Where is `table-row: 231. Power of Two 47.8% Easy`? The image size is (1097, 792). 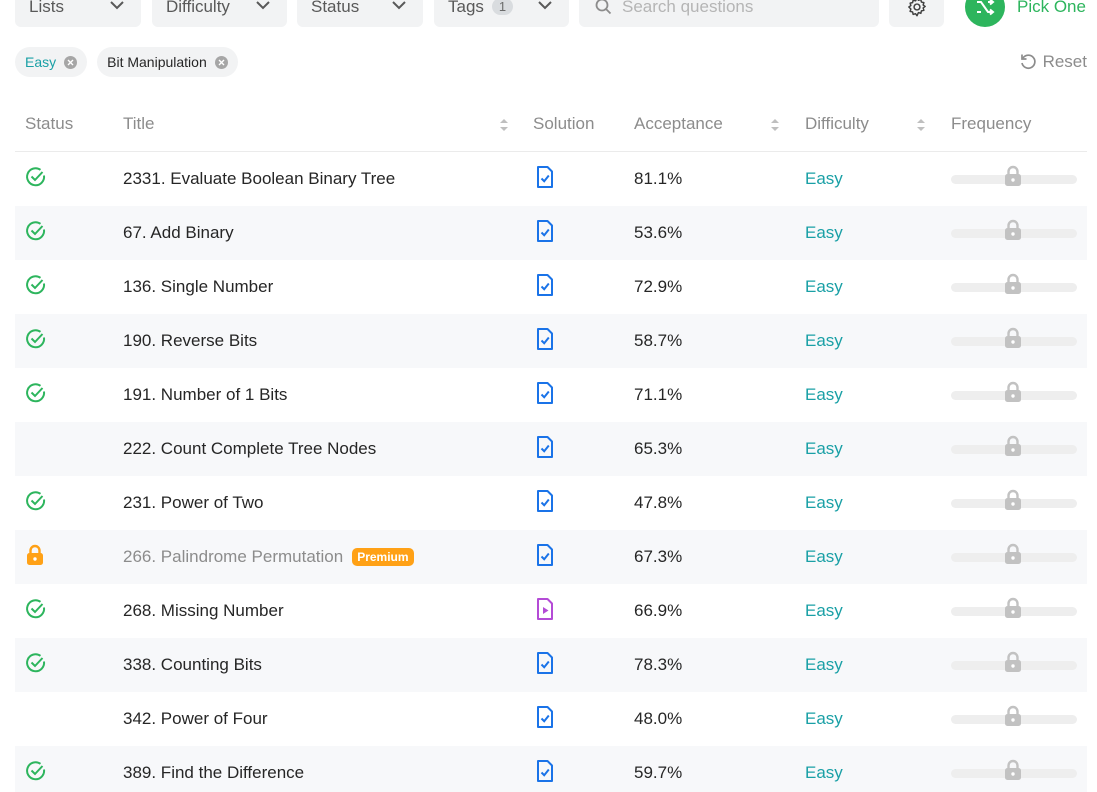 table-row: 231. Power of Two 47.8% Easy is located at coordinates (551, 503).